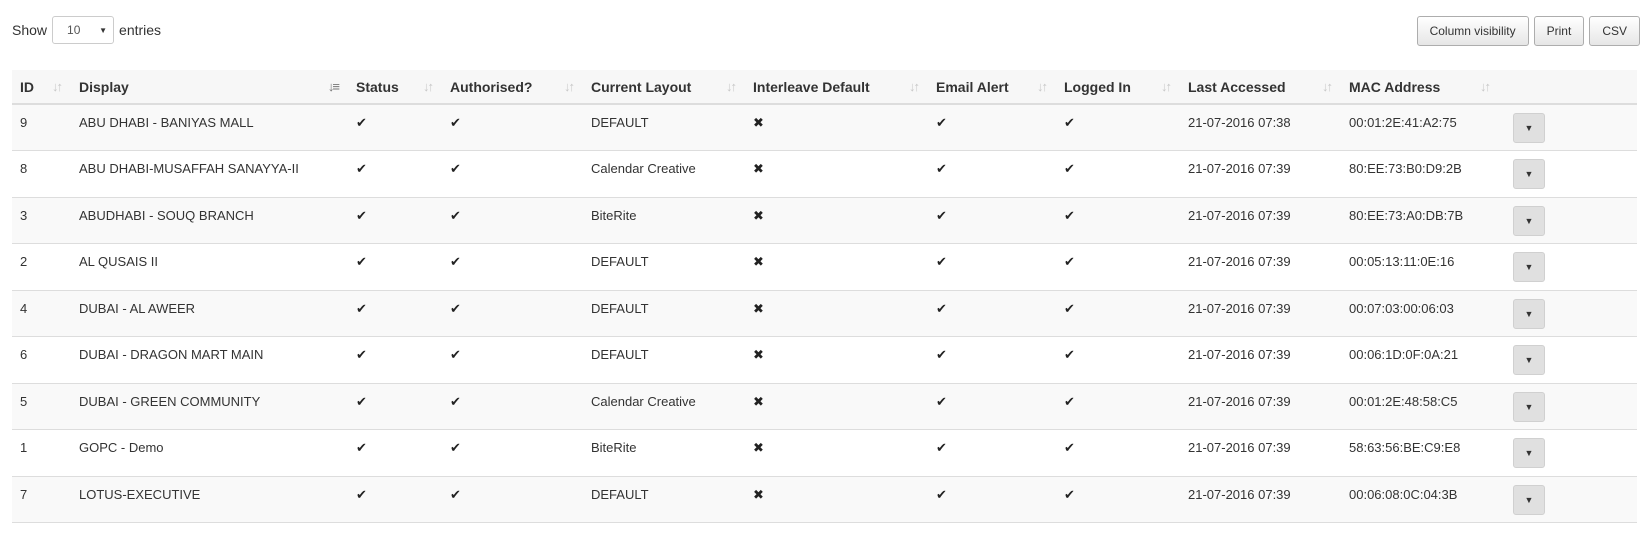 The height and width of the screenshot is (556, 1650). Describe the element at coordinates (30, 30) in the screenshot. I see `show-label: Show` at that location.